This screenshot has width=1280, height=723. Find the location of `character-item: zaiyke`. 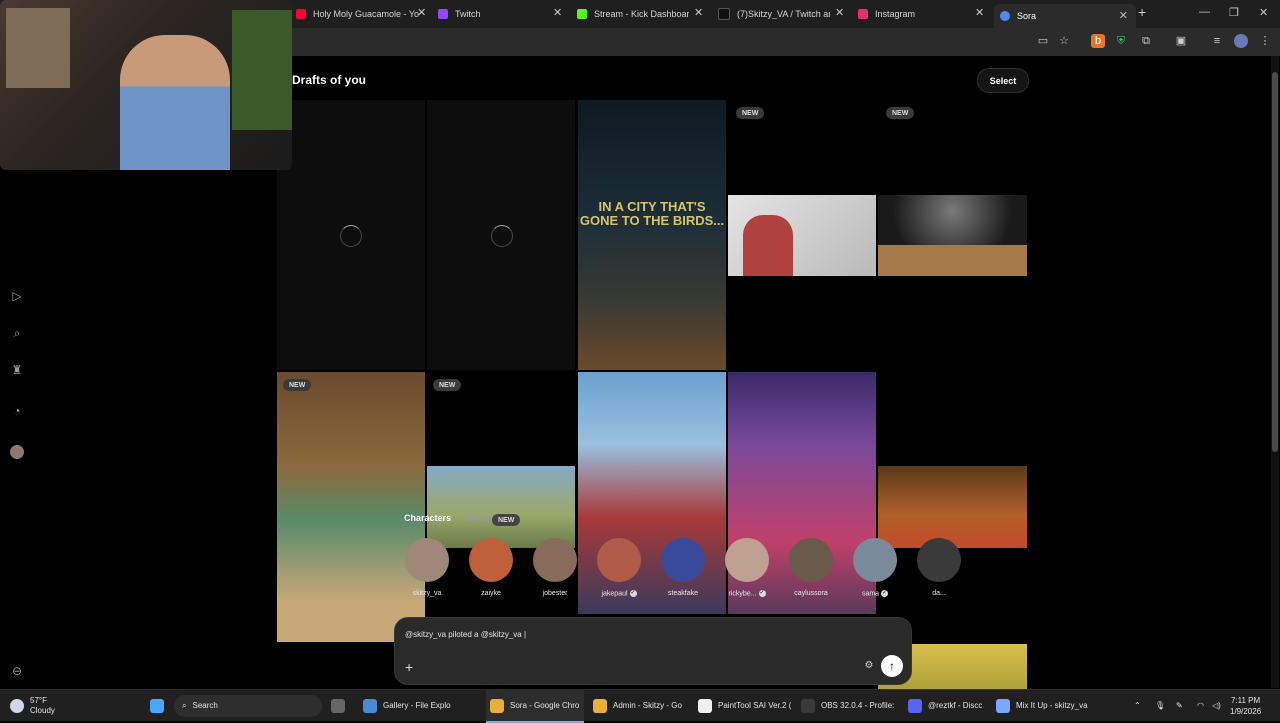

character-item: zaiyke is located at coordinates (491, 567).